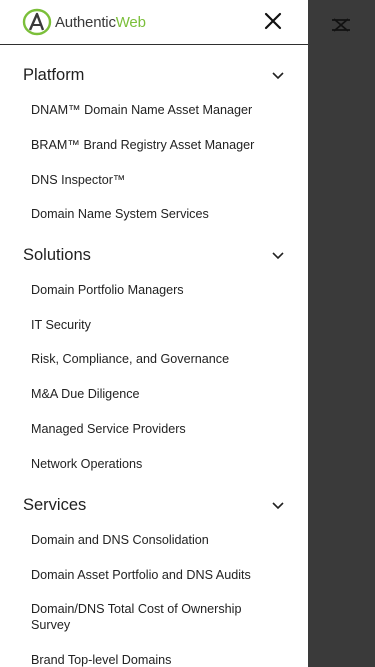 Image resolution: width=375 pixels, height=667 pixels. What do you see at coordinates (54, 75) in the screenshot?
I see `section-title: Platform` at bounding box center [54, 75].